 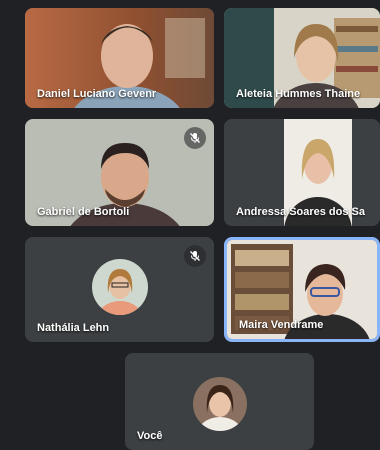 I want to click on participant-name: Maira Vendrame, so click(x=281, y=325).